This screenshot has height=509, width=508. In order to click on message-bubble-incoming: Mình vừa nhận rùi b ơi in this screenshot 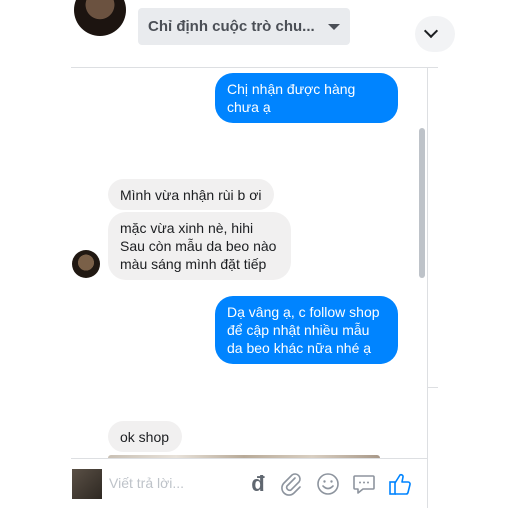, I will do `click(191, 194)`.